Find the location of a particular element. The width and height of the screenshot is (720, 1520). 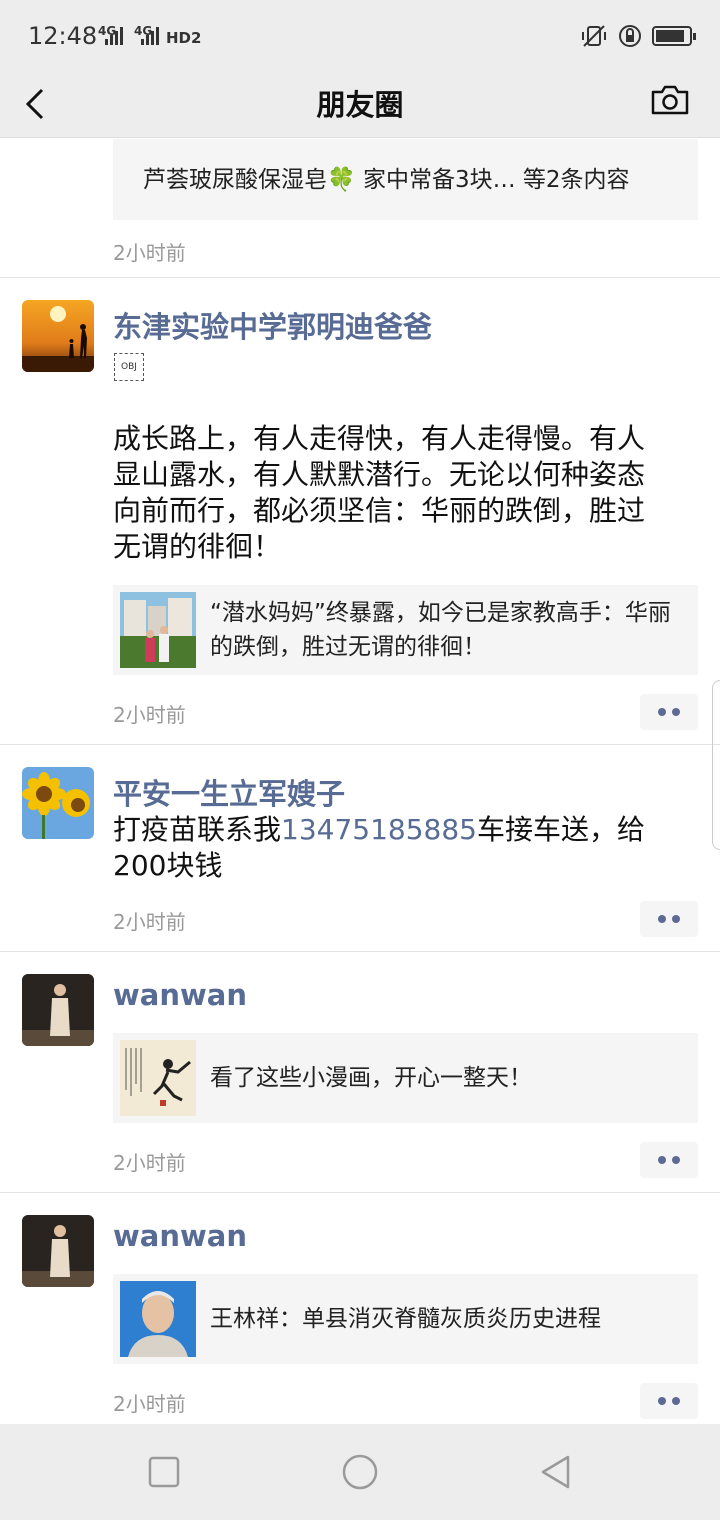

nav-bar: 朋友圈 is located at coordinates (360, 105).